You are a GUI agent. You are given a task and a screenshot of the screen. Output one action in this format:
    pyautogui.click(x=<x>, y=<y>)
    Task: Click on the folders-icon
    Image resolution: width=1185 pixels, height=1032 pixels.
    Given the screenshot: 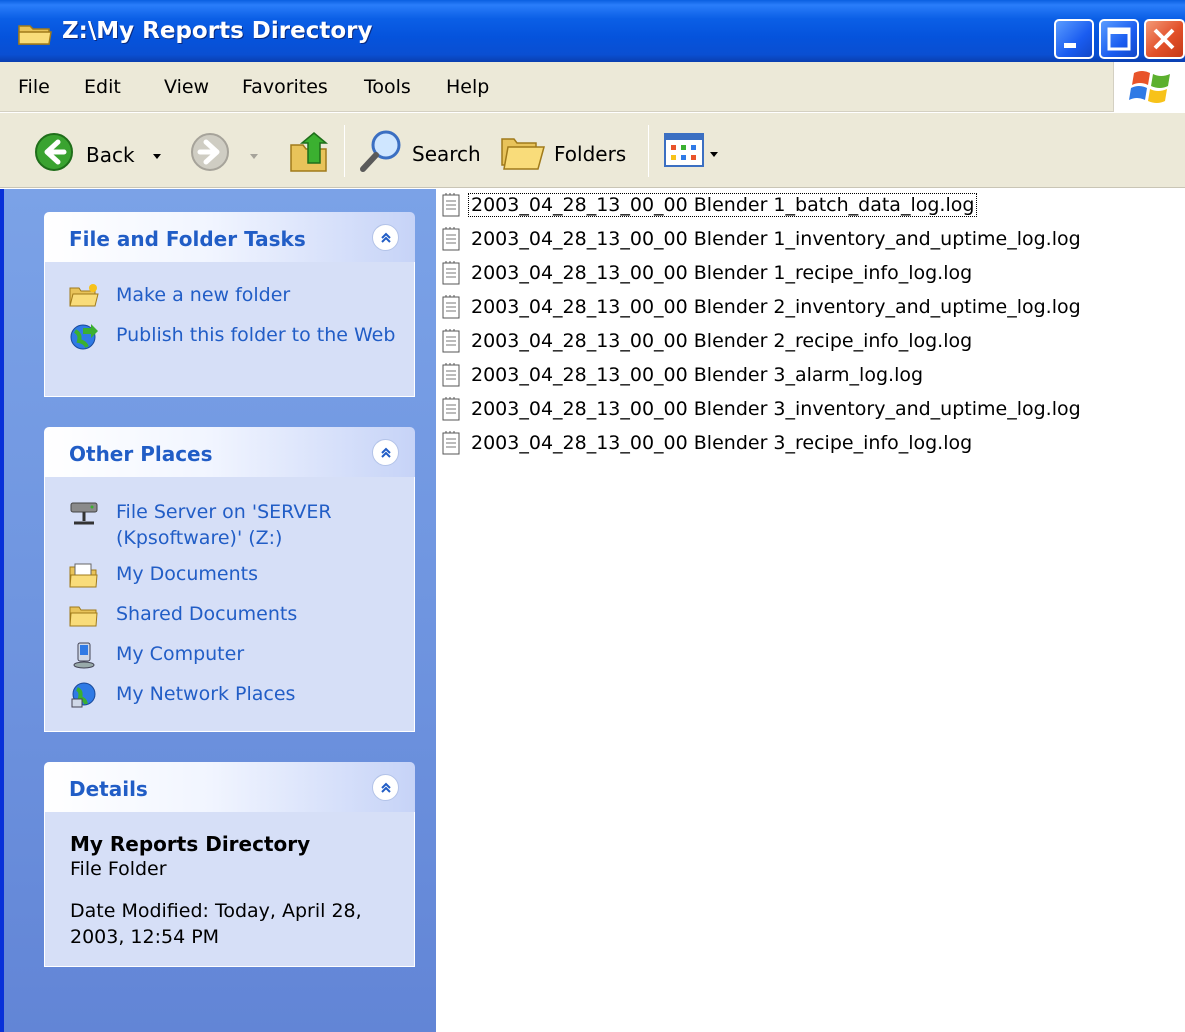 What is the action you would take?
    pyautogui.click(x=523, y=153)
    